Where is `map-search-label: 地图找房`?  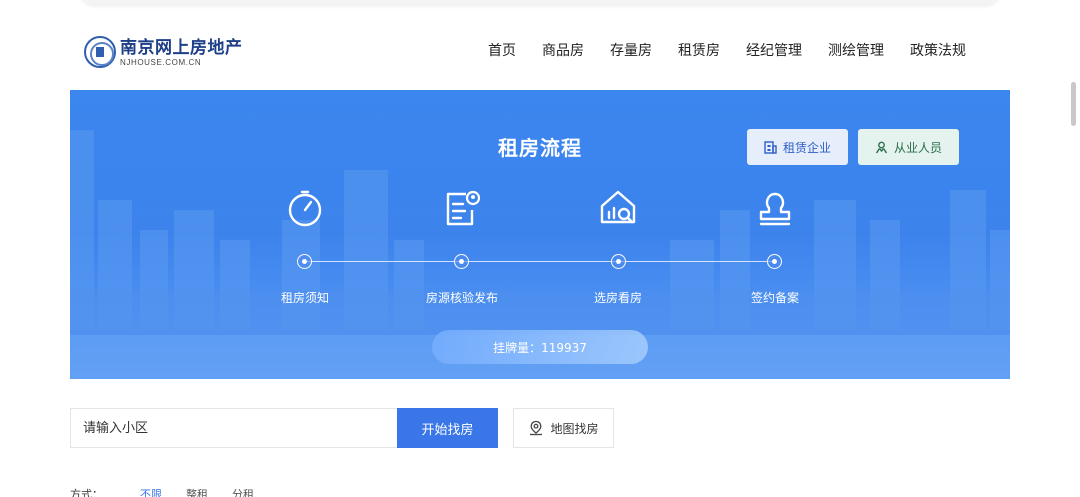 map-search-label: 地图找房 is located at coordinates (574, 428).